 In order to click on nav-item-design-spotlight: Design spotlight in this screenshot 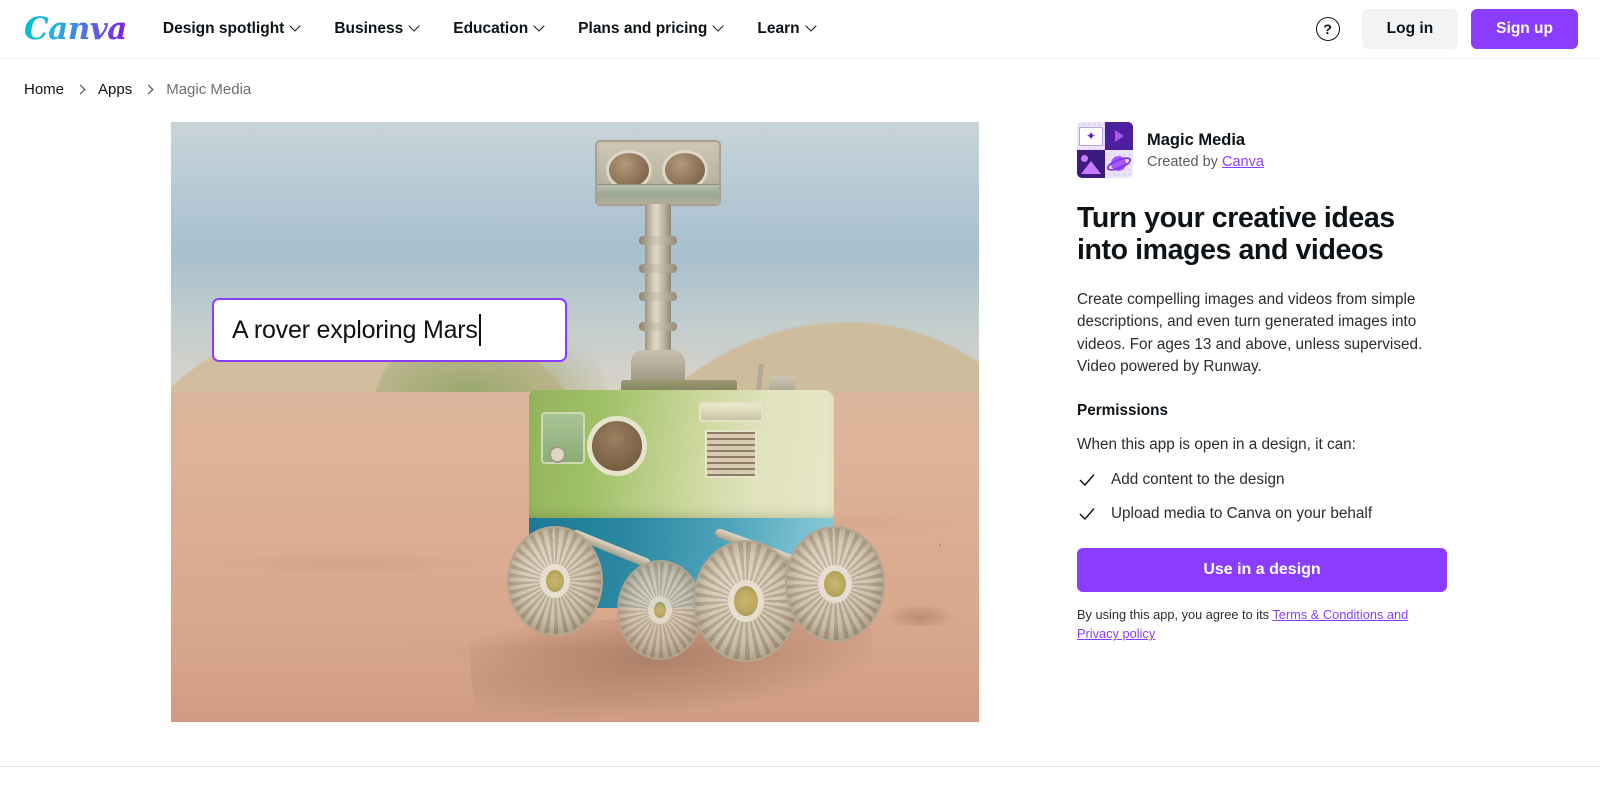, I will do `click(232, 29)`.